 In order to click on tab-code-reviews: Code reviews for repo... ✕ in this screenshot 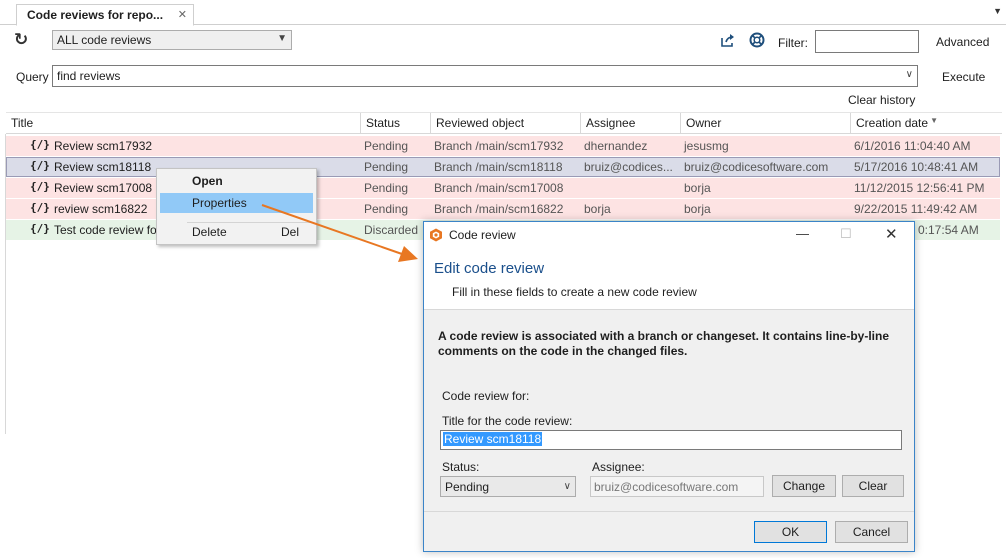, I will do `click(105, 15)`.